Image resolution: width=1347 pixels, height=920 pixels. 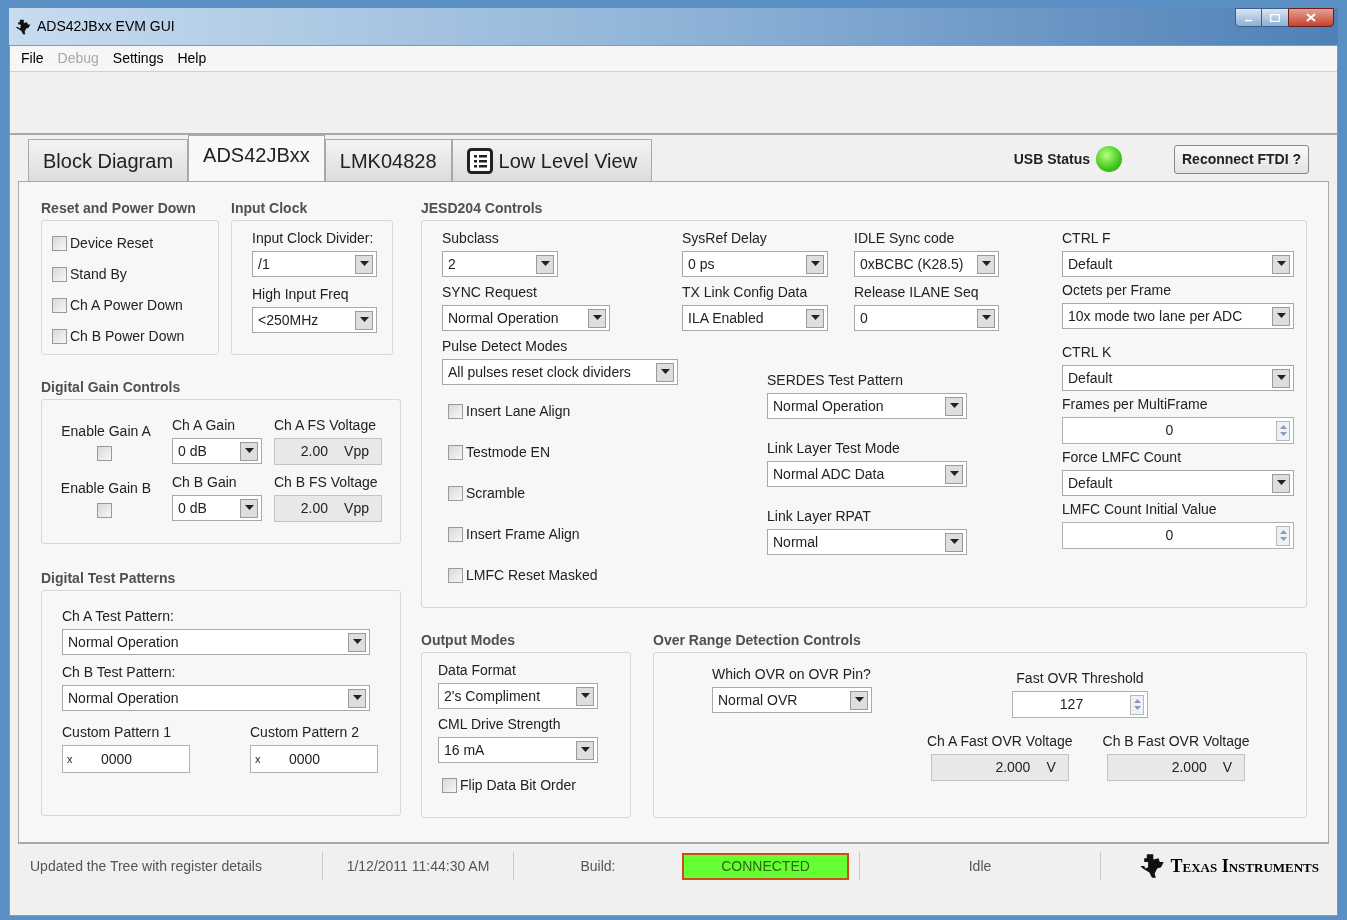 I want to click on dropdown: Normal, so click(x=867, y=542).